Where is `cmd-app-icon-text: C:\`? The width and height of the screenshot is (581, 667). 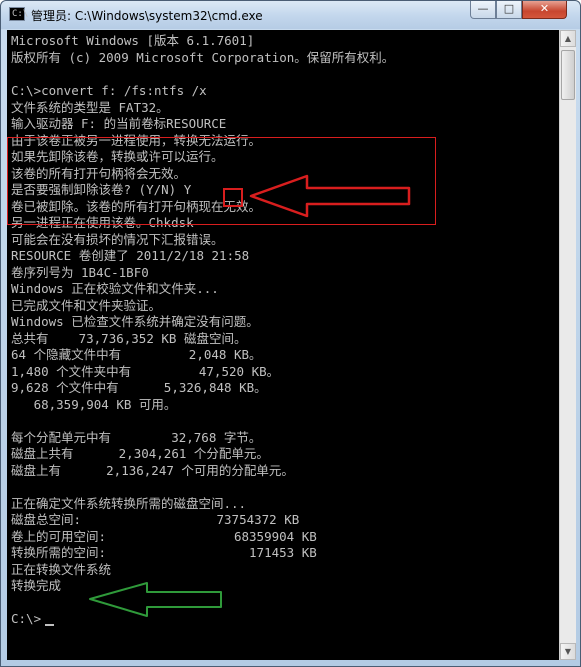
cmd-app-icon-text: C:\ is located at coordinates (20, 14).